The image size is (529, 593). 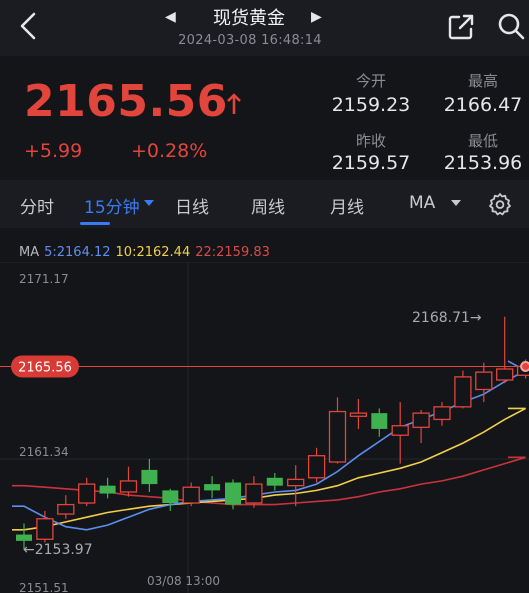 I want to click on tab-intraday: 分时, so click(x=37, y=205).